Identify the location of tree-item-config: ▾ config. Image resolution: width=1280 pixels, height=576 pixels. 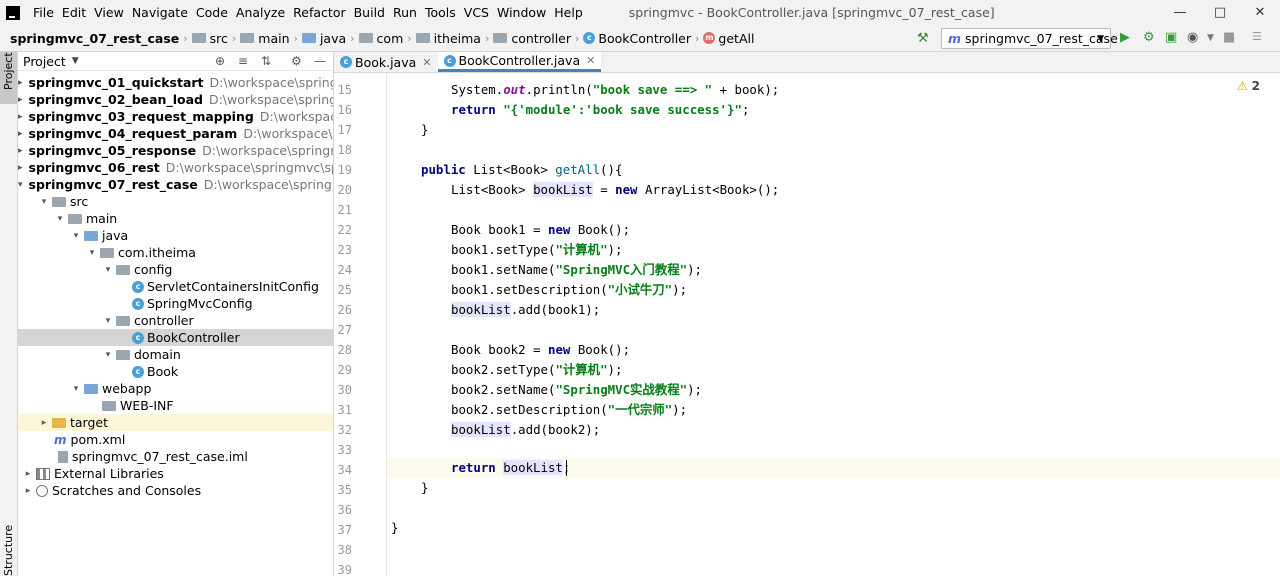
(175, 269).